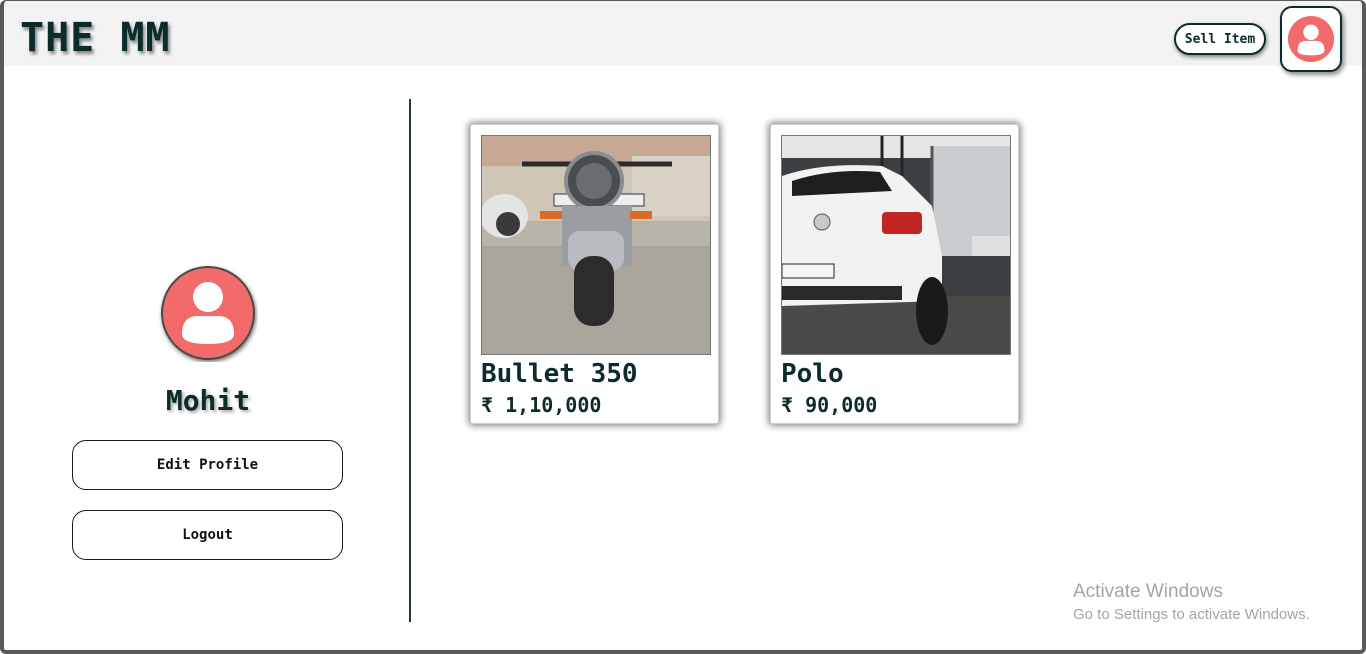  Describe the element at coordinates (896, 245) in the screenshot. I see `item-image-car` at that location.